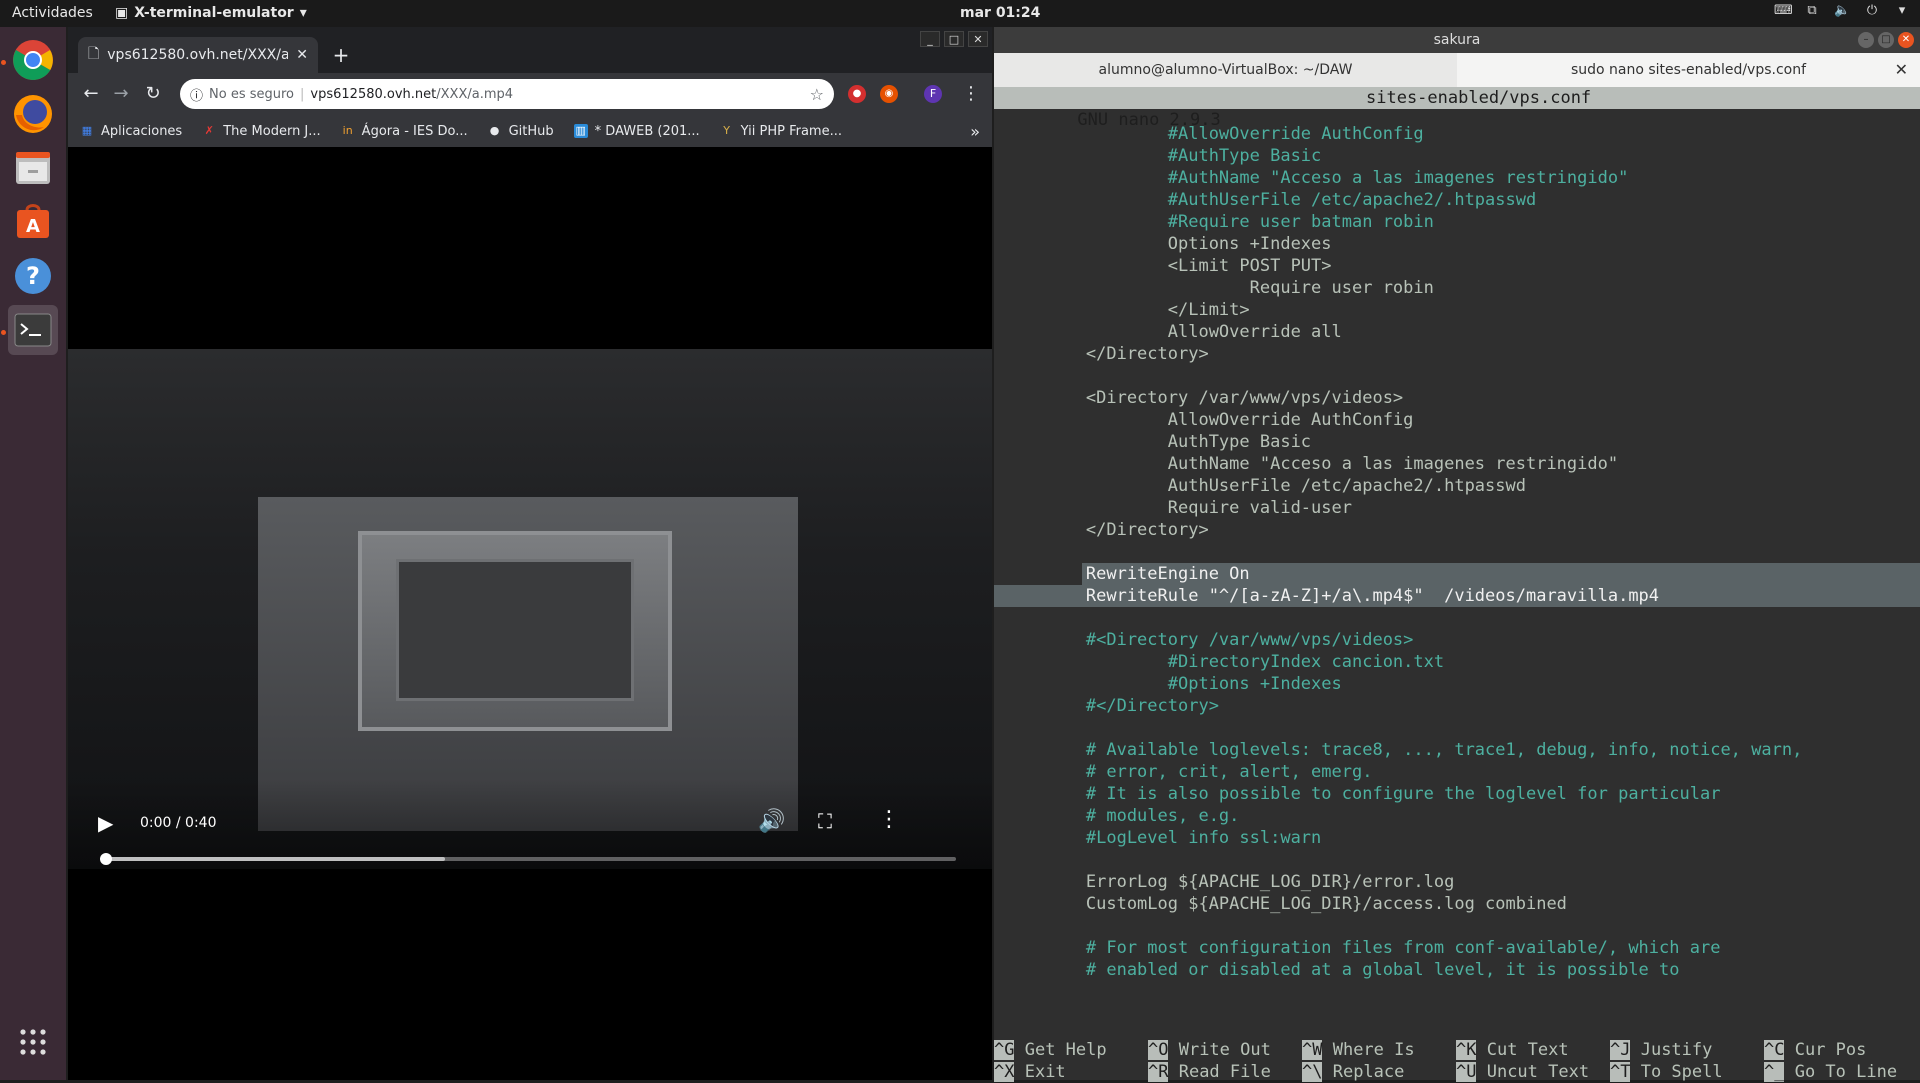 The height and width of the screenshot is (1083, 1920). What do you see at coordinates (1466, 1072) in the screenshot?
I see `shortcut-key: ^U` at bounding box center [1466, 1072].